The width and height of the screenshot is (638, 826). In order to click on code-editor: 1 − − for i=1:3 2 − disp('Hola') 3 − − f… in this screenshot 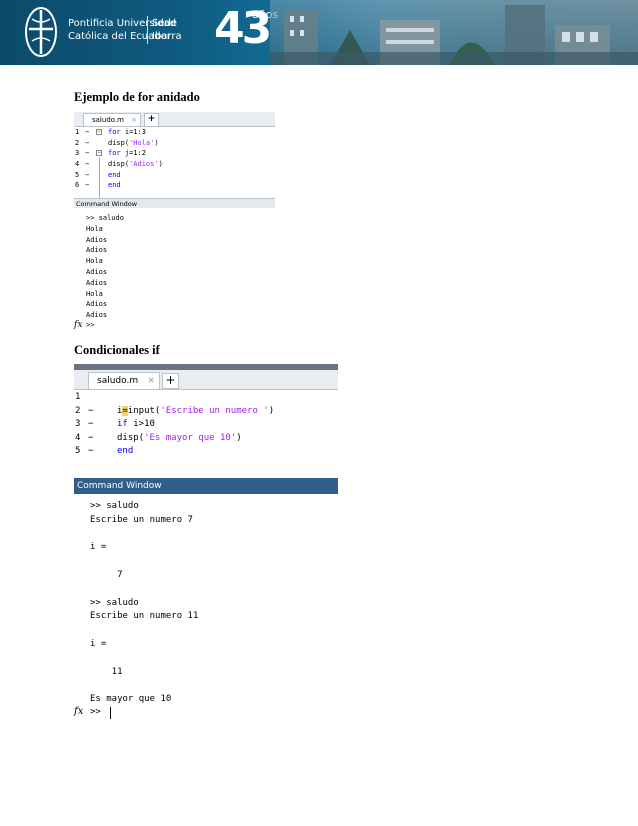, I will do `click(174, 165)`.